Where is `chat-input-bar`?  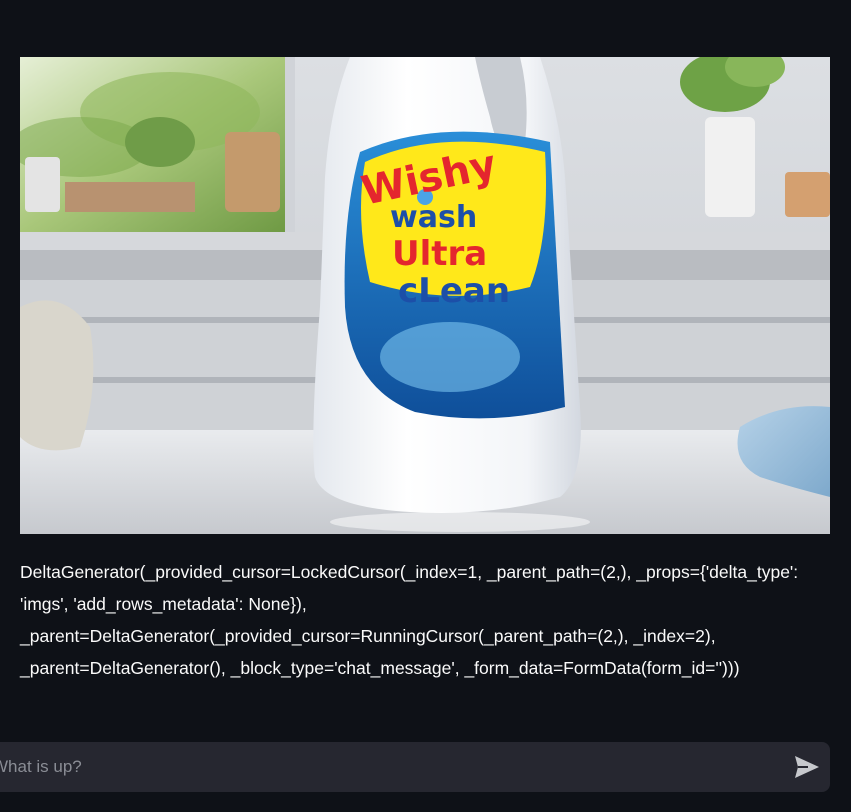 chat-input-bar is located at coordinates (415, 767).